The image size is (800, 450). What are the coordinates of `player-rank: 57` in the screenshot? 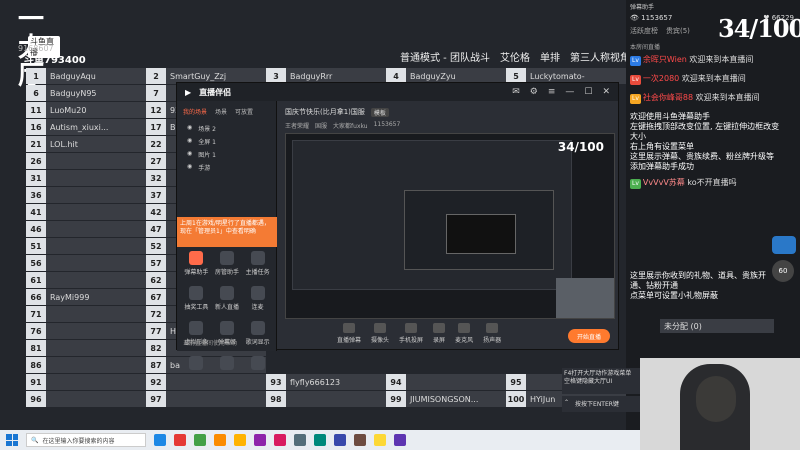 It's located at (156, 263).